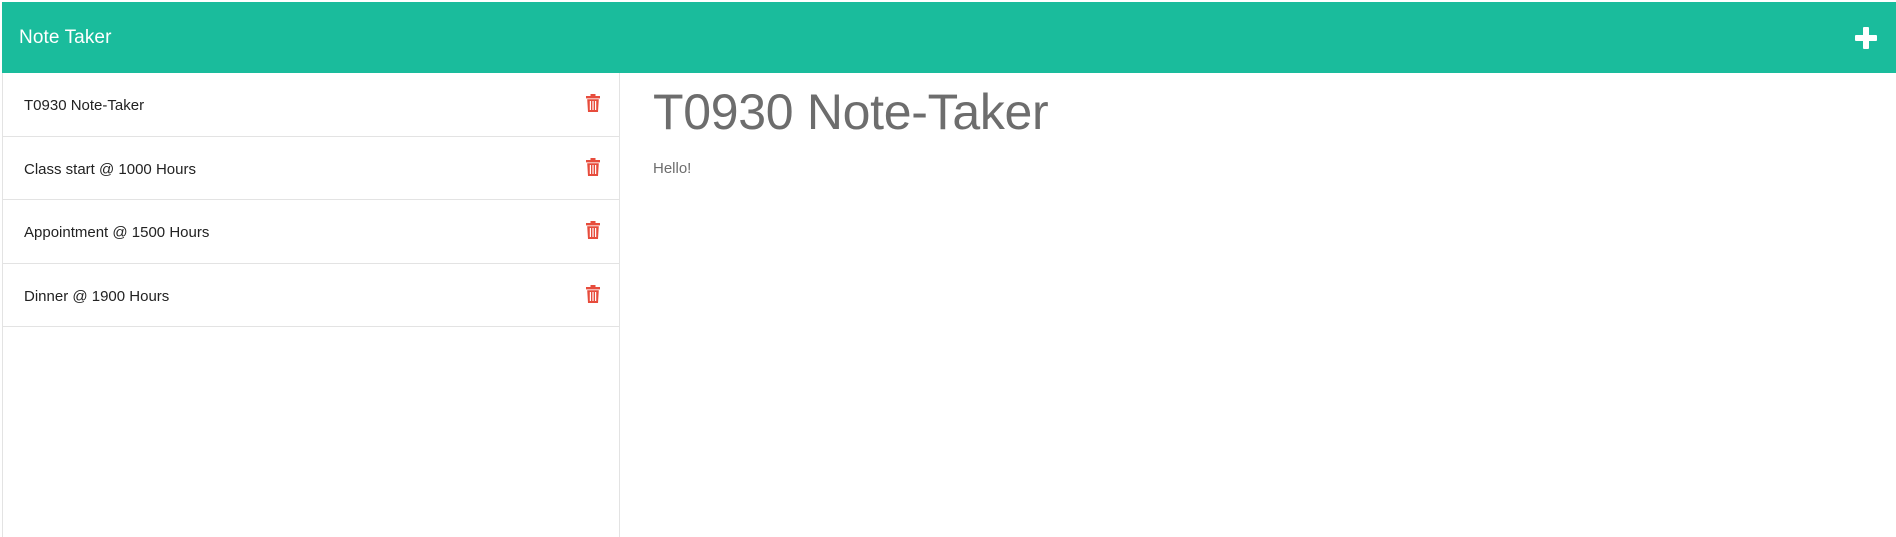 This screenshot has width=1896, height=537. Describe the element at coordinates (65, 38) in the screenshot. I see `app-title: Note Taker` at that location.